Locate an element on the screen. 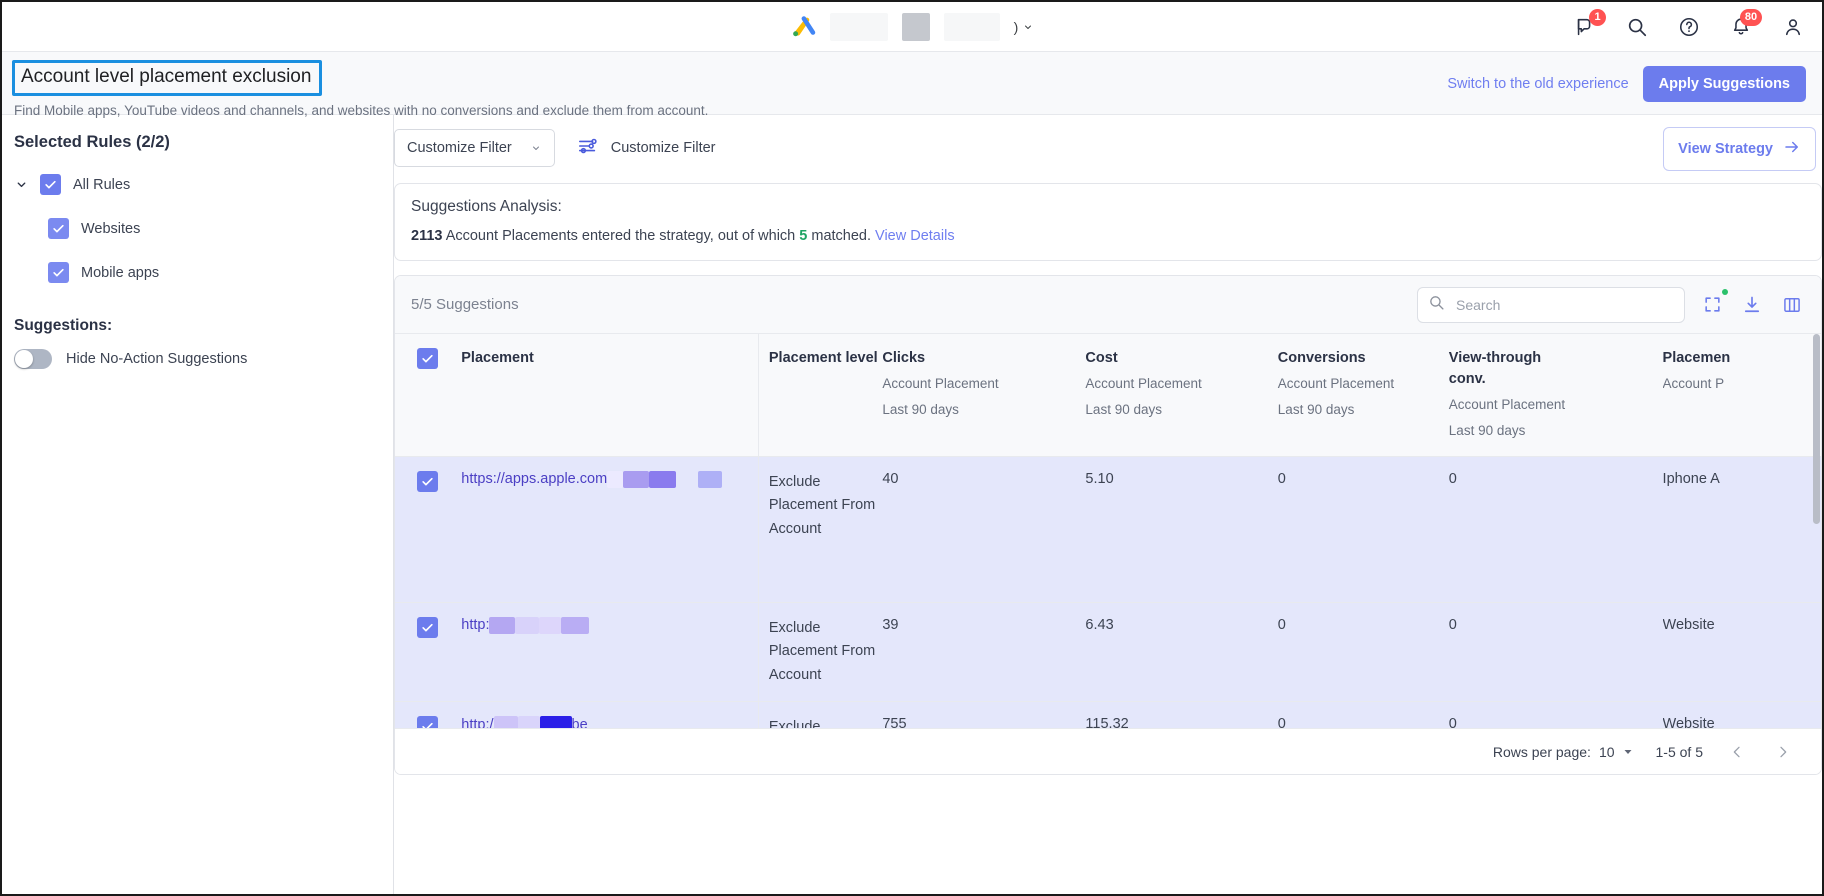  rows-per-page-group: Rows per page: 10 is located at coordinates (1563, 752).